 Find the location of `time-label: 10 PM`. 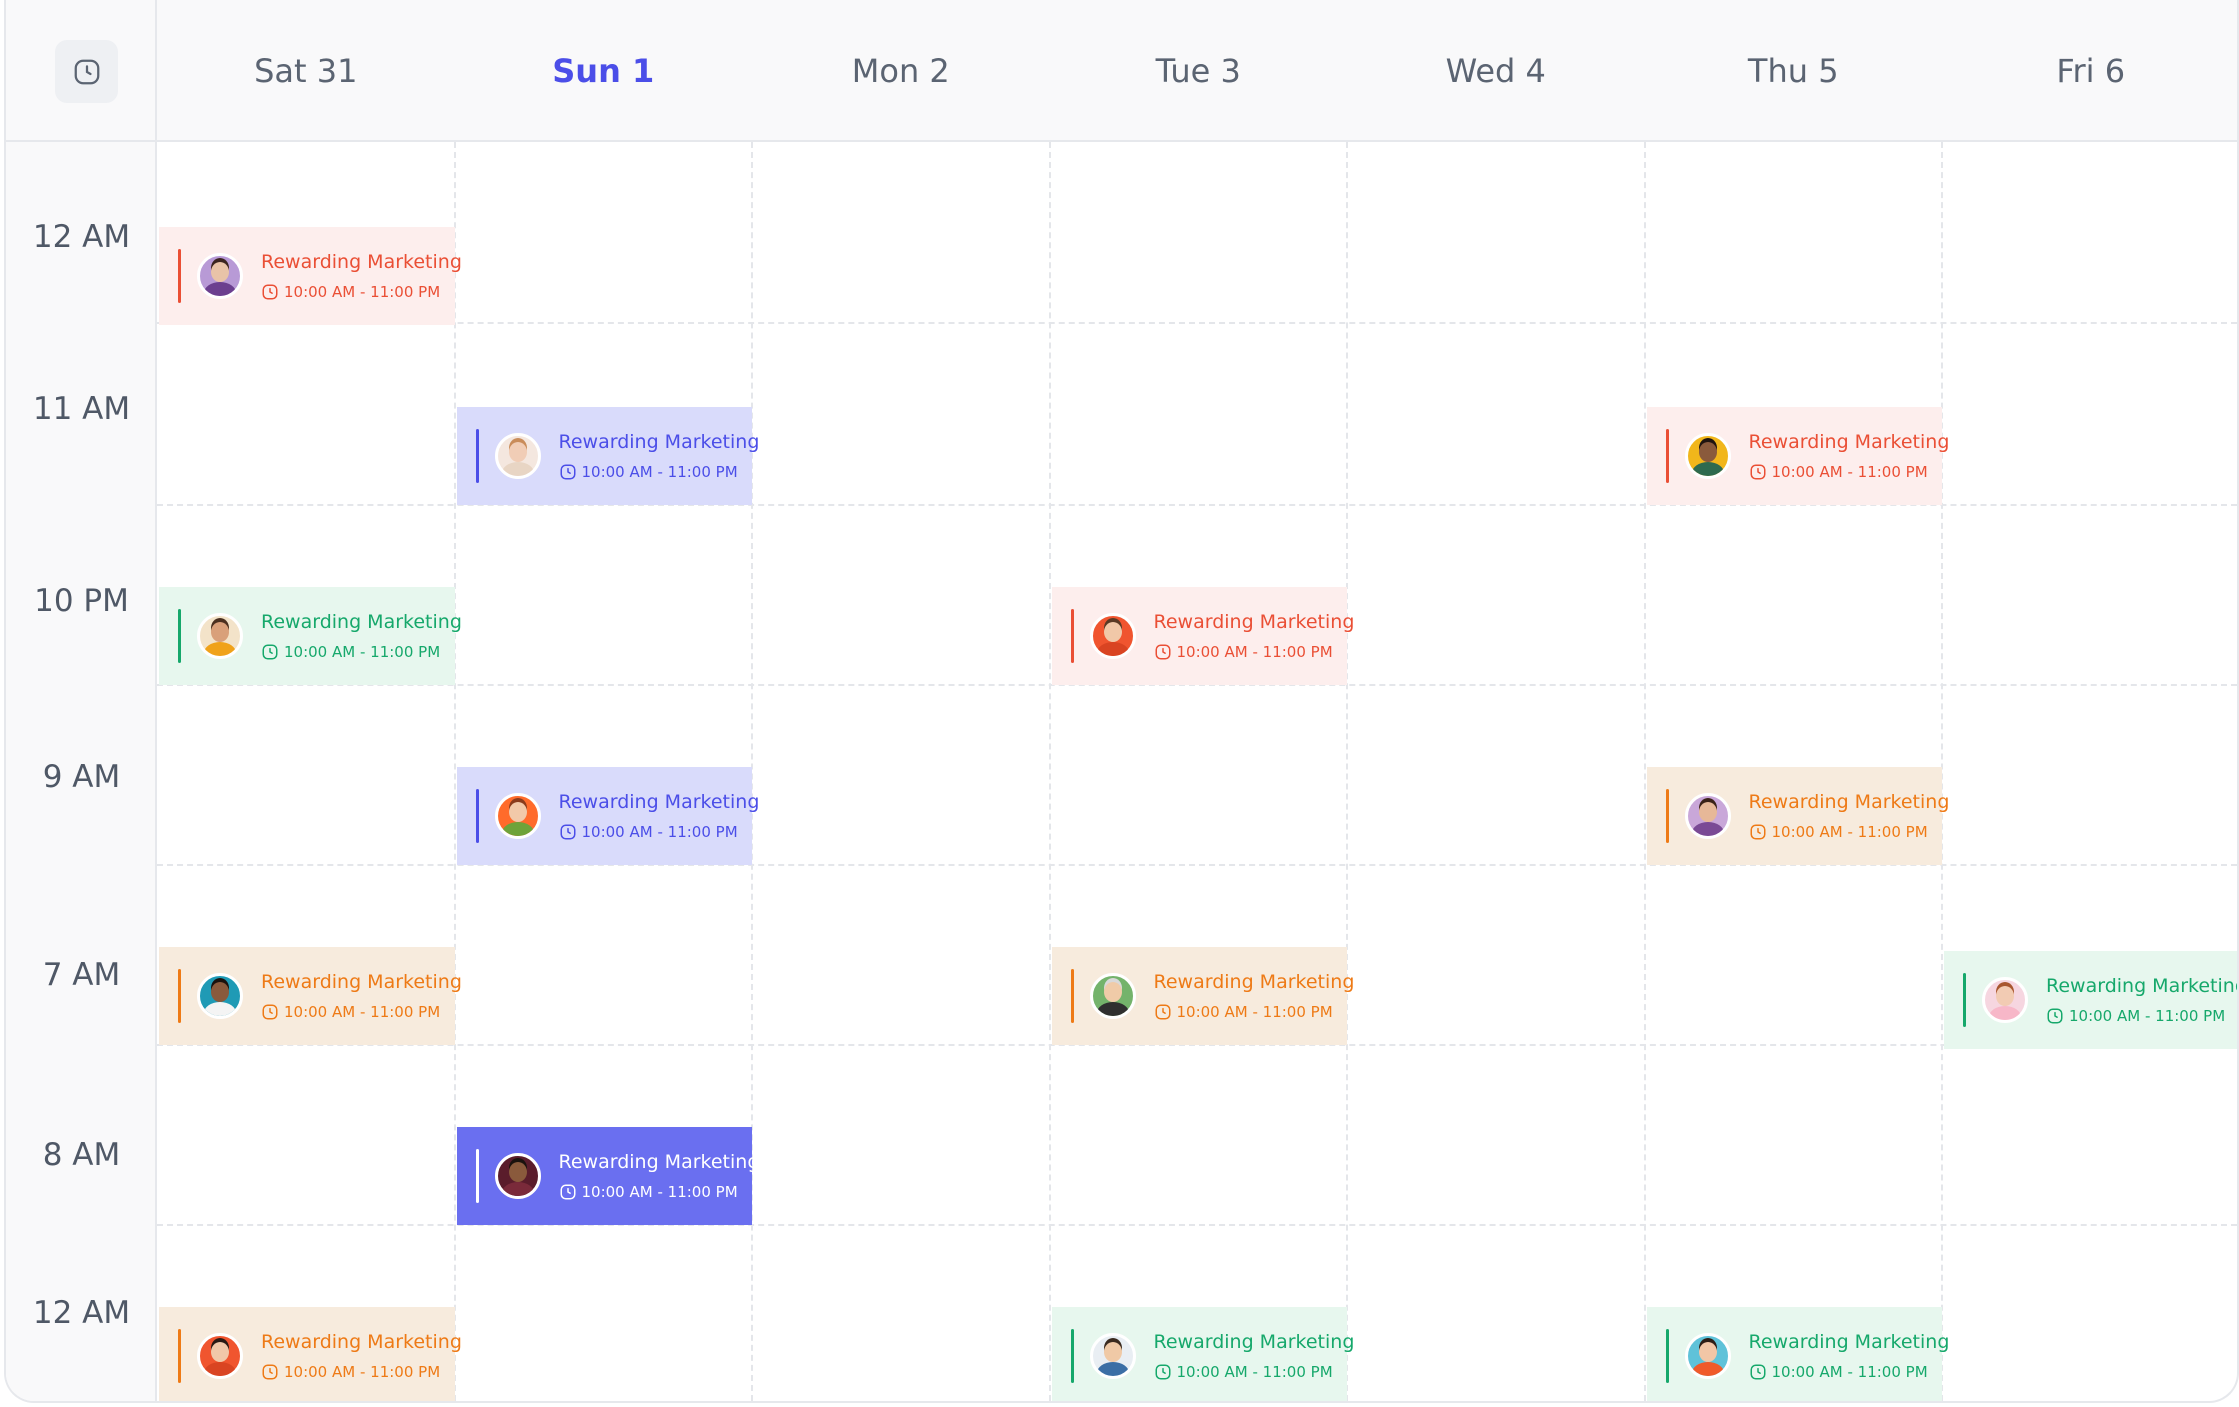

time-label: 10 PM is located at coordinates (81, 601).